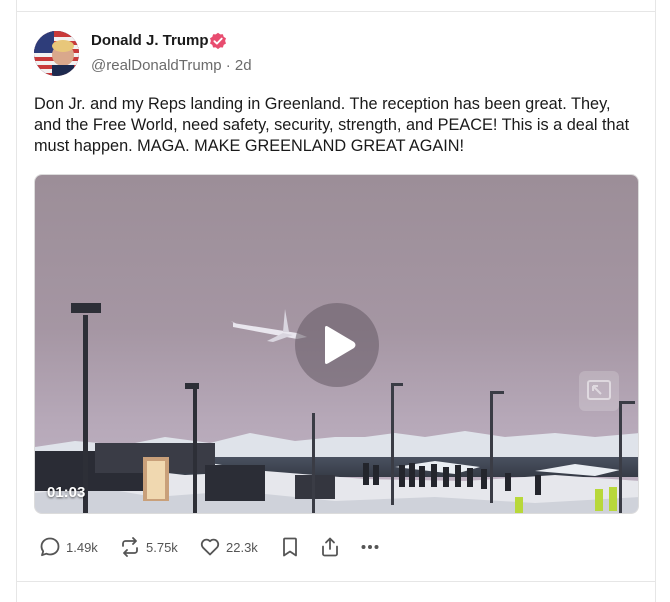 The width and height of the screenshot is (670, 602). I want to click on retruth-button: 5.75k, so click(148, 547).